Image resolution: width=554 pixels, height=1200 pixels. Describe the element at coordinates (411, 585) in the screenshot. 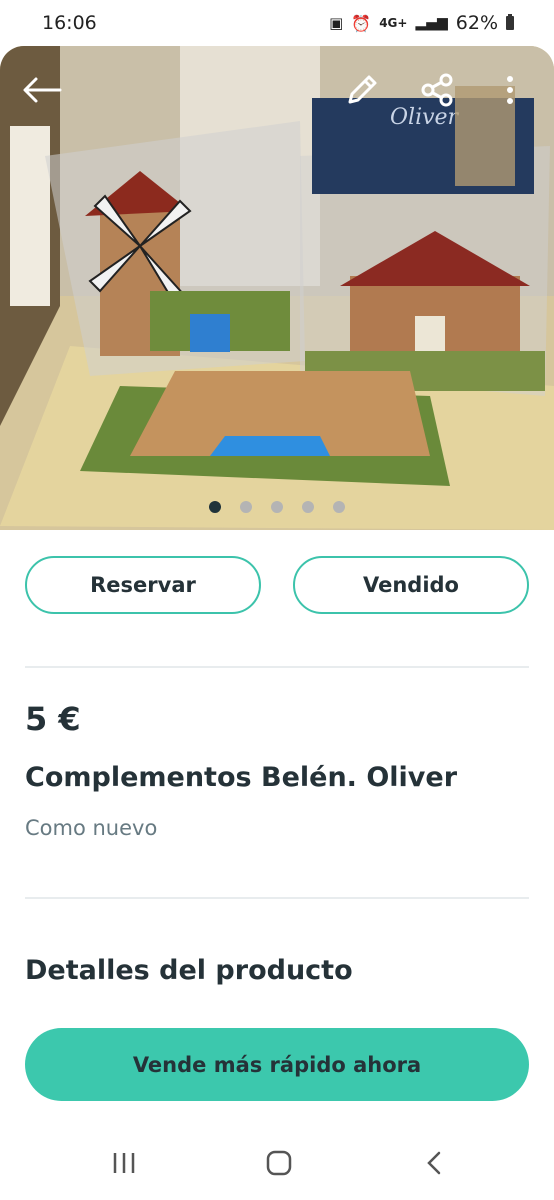

I see `sold-button: Vendido` at that location.